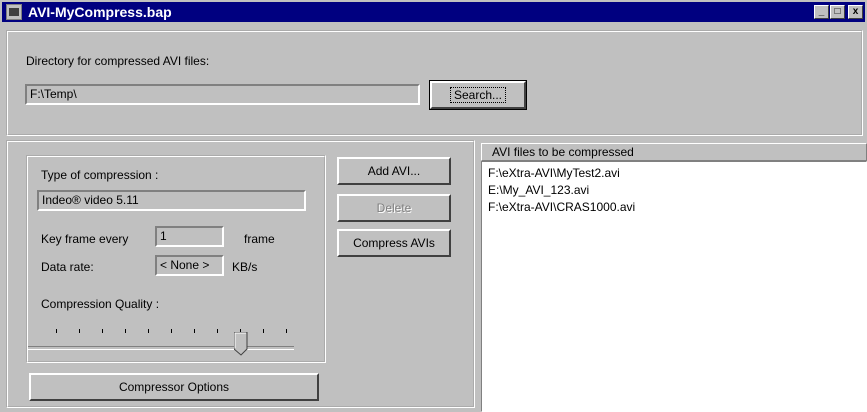  What do you see at coordinates (855, 12) in the screenshot?
I see `close-button: x` at bounding box center [855, 12].